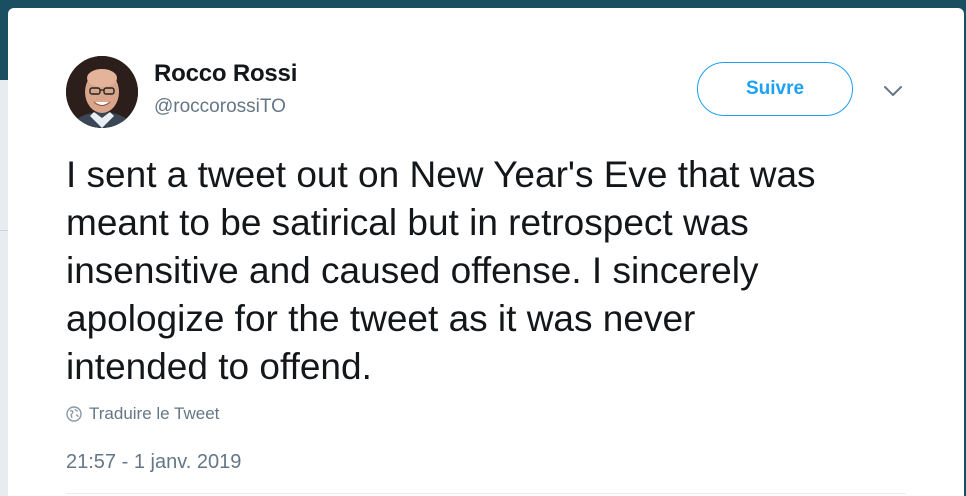  Describe the element at coordinates (775, 89) in the screenshot. I see `follow-button: Suivre` at that location.